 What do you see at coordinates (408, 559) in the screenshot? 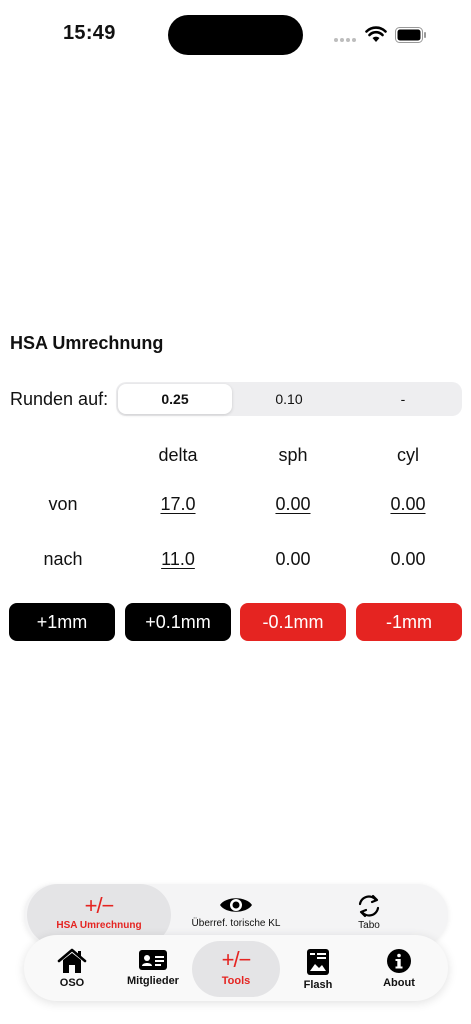
I see `nach-cyl-value: 0.00` at bounding box center [408, 559].